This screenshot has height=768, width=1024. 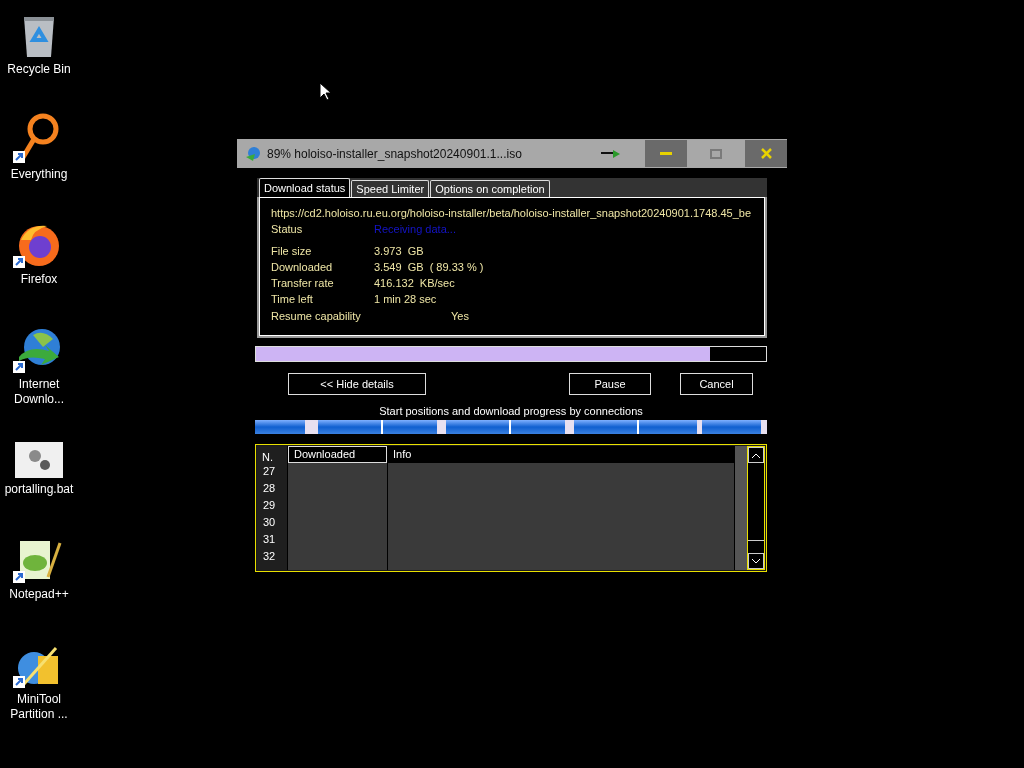 I want to click on chevron-up-icon, so click(x=756, y=455).